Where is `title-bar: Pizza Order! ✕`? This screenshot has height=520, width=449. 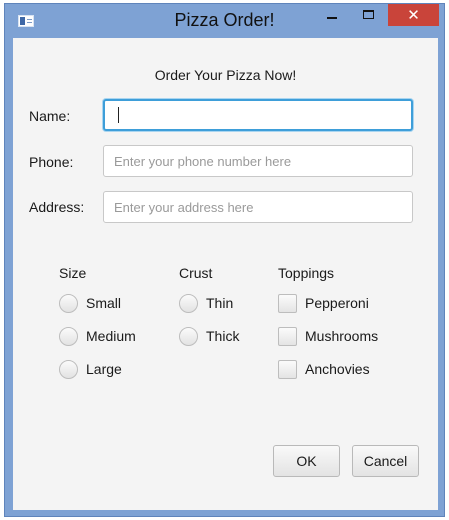 title-bar: Pizza Order! ✕ is located at coordinates (224, 21).